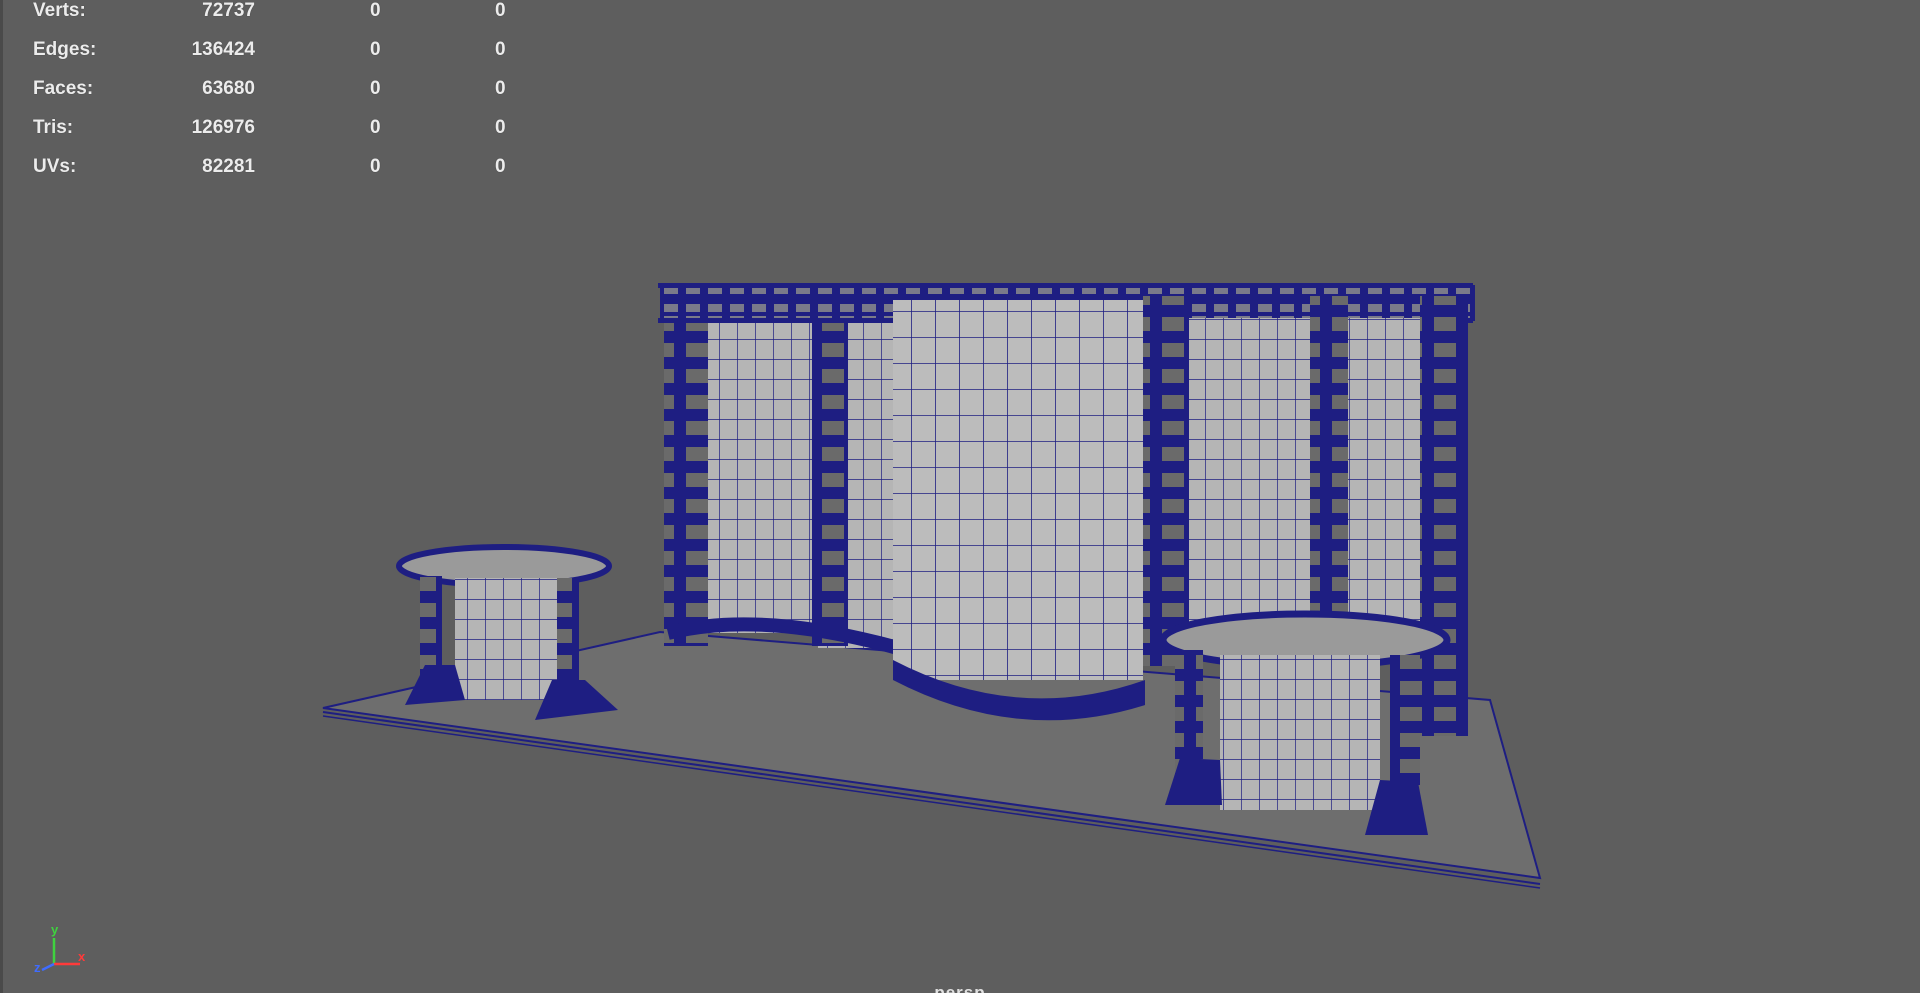 The width and height of the screenshot is (1920, 993). Describe the element at coordinates (782, 485) in the screenshot. I see `left-back-wall` at that location.